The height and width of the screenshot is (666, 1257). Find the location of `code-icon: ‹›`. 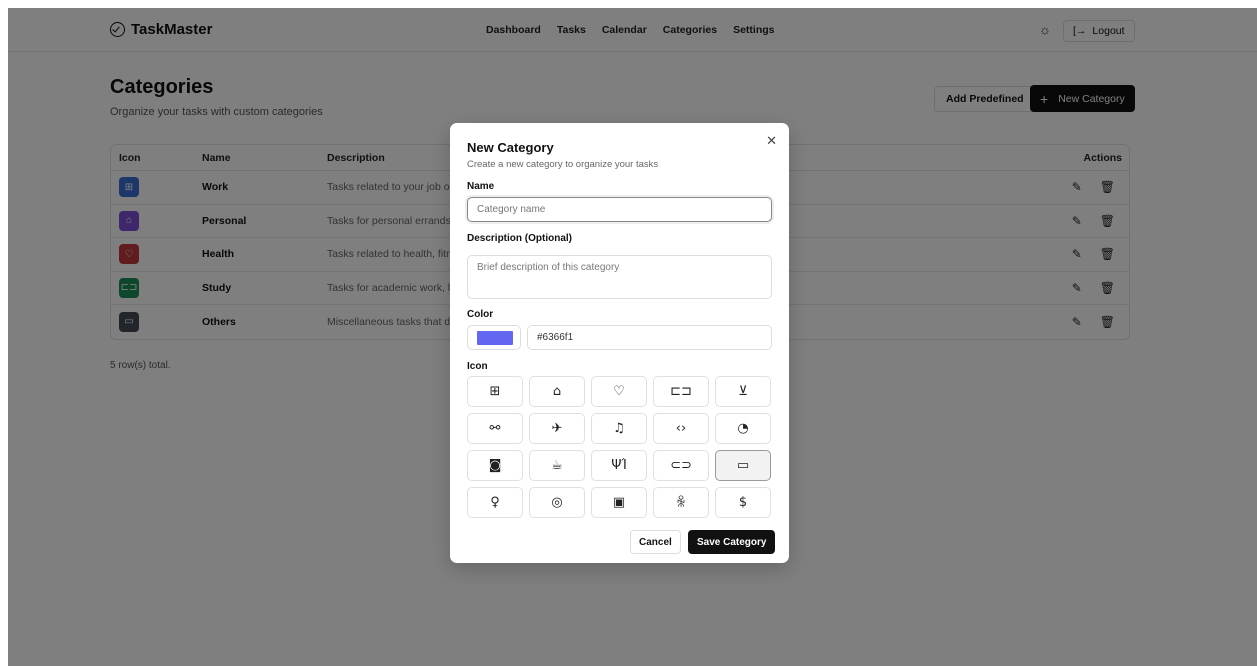

code-icon: ‹› is located at coordinates (681, 428).